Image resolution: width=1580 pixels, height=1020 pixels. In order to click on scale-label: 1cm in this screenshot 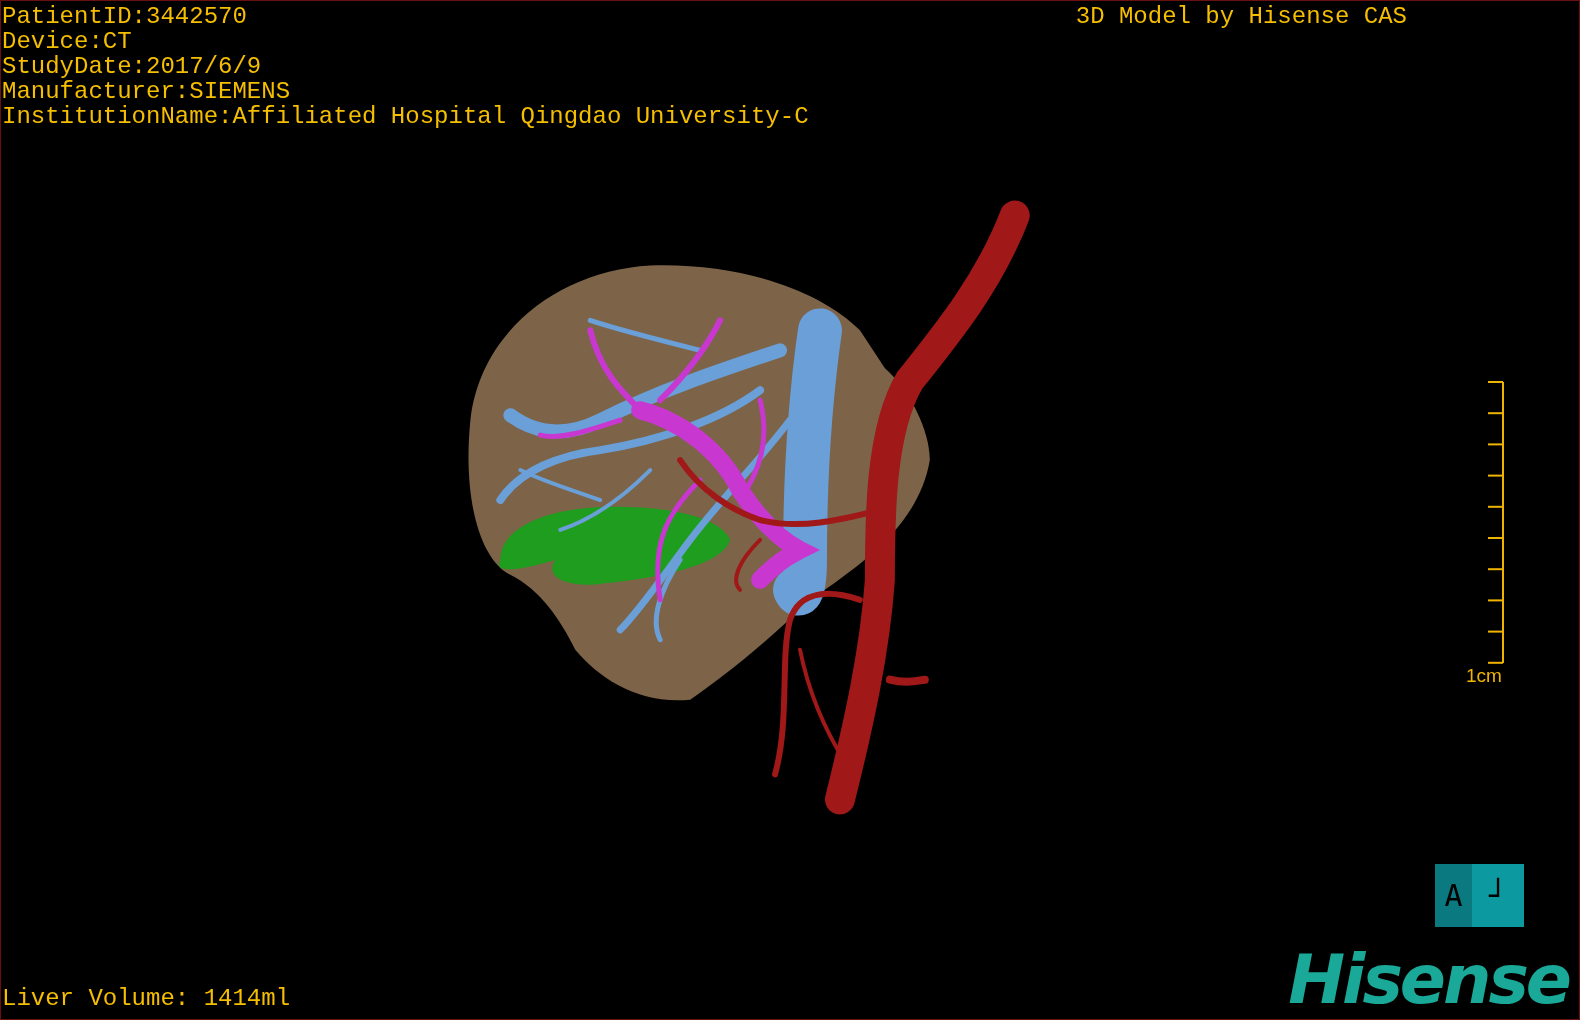, I will do `click(1484, 676)`.